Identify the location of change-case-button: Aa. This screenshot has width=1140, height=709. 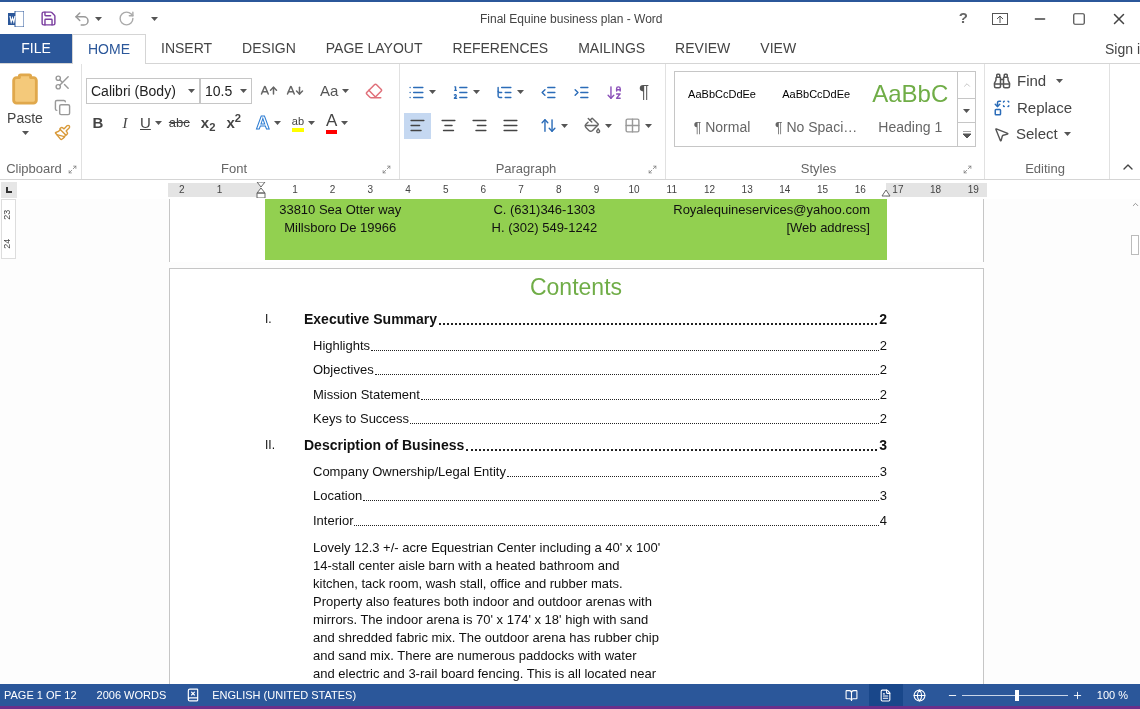
(335, 91).